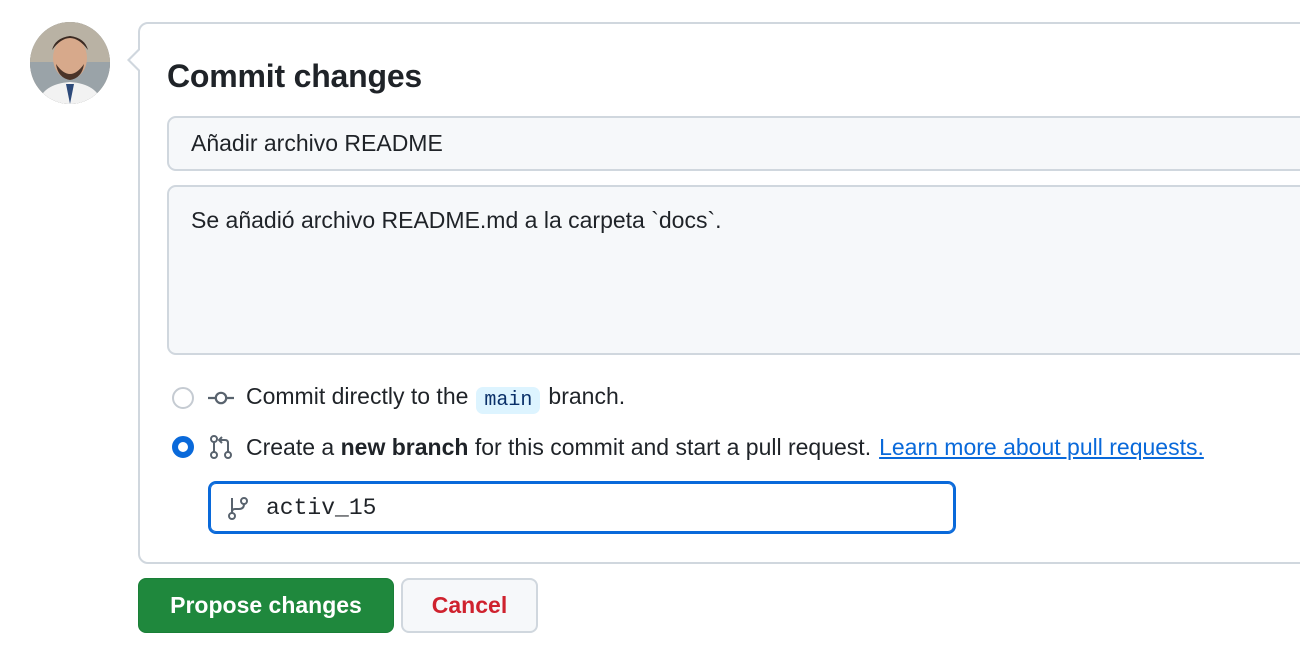 This screenshot has height=662, width=1300. What do you see at coordinates (587, 396) in the screenshot?
I see `commit-direct-suffix: branch.` at bounding box center [587, 396].